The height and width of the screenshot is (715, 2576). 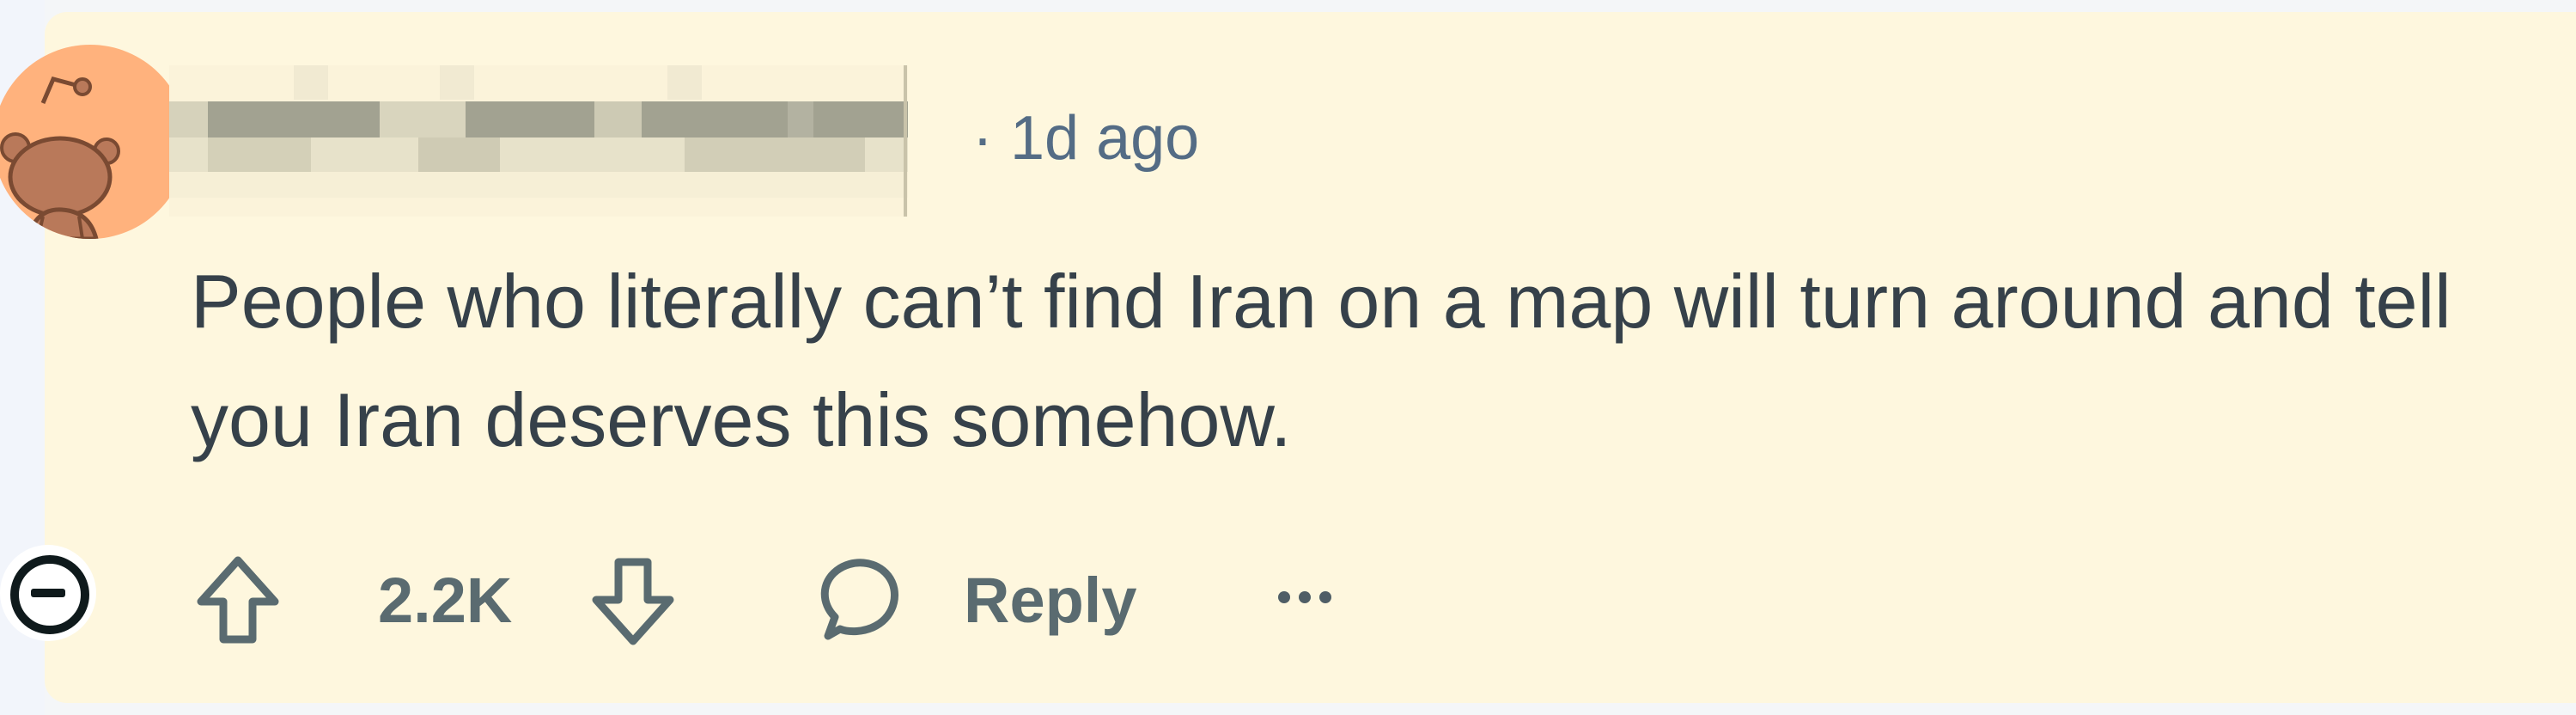 What do you see at coordinates (1284, 597) in the screenshot?
I see `overflow-dots-icon` at bounding box center [1284, 597].